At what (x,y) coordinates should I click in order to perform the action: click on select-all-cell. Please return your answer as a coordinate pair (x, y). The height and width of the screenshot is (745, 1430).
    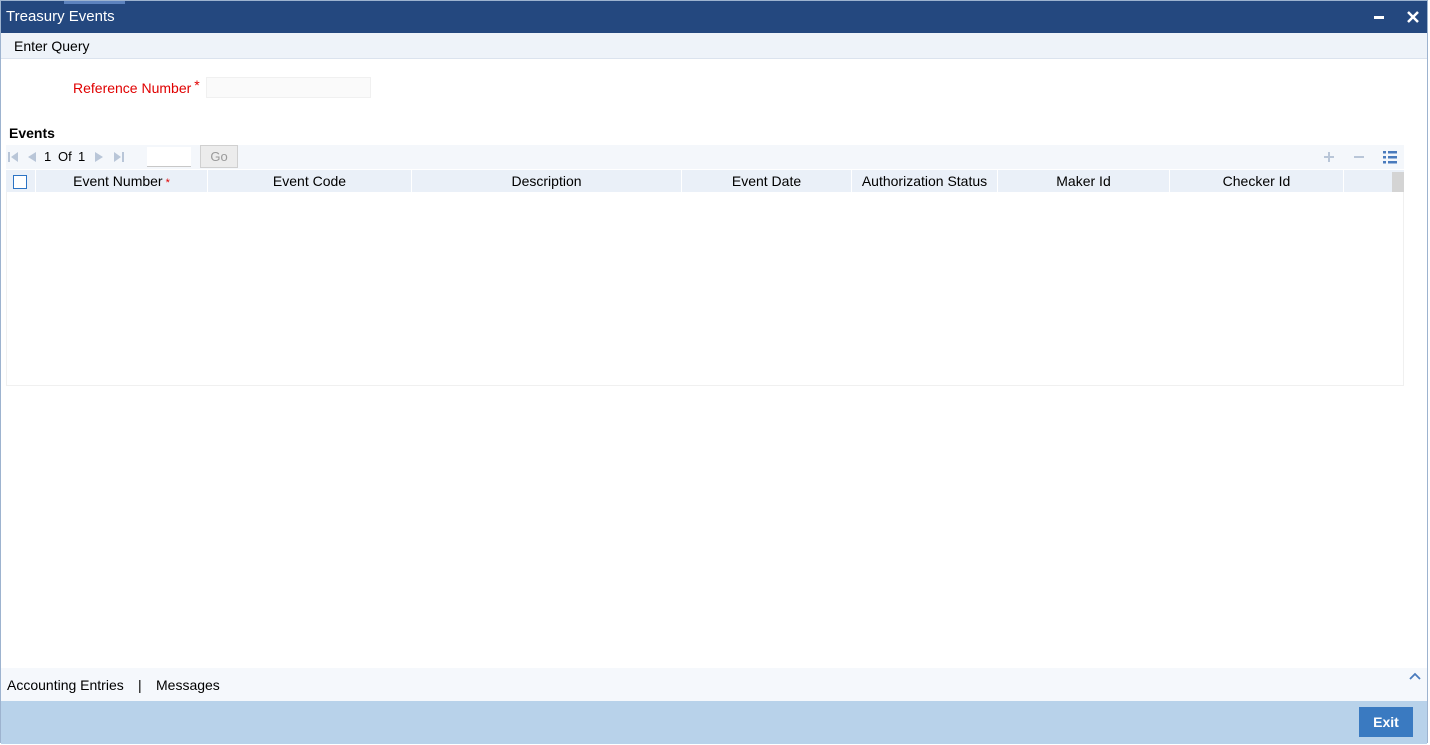
    Looking at the image, I should click on (21, 181).